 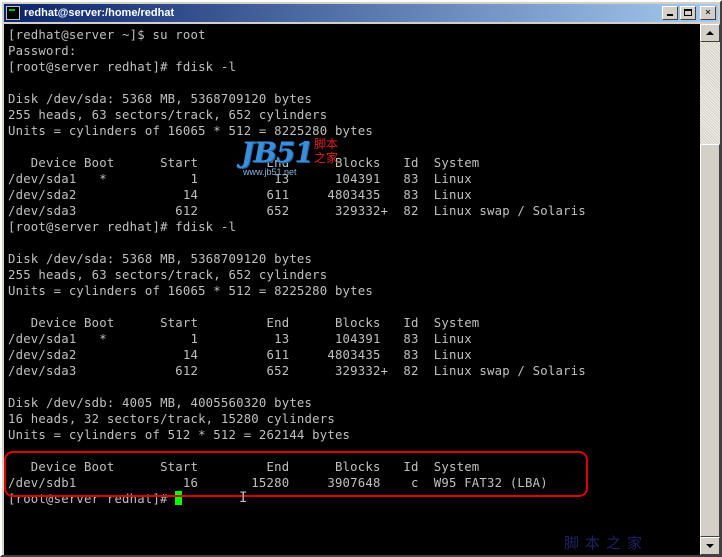 I want to click on minimize-button, so click(x=670, y=13).